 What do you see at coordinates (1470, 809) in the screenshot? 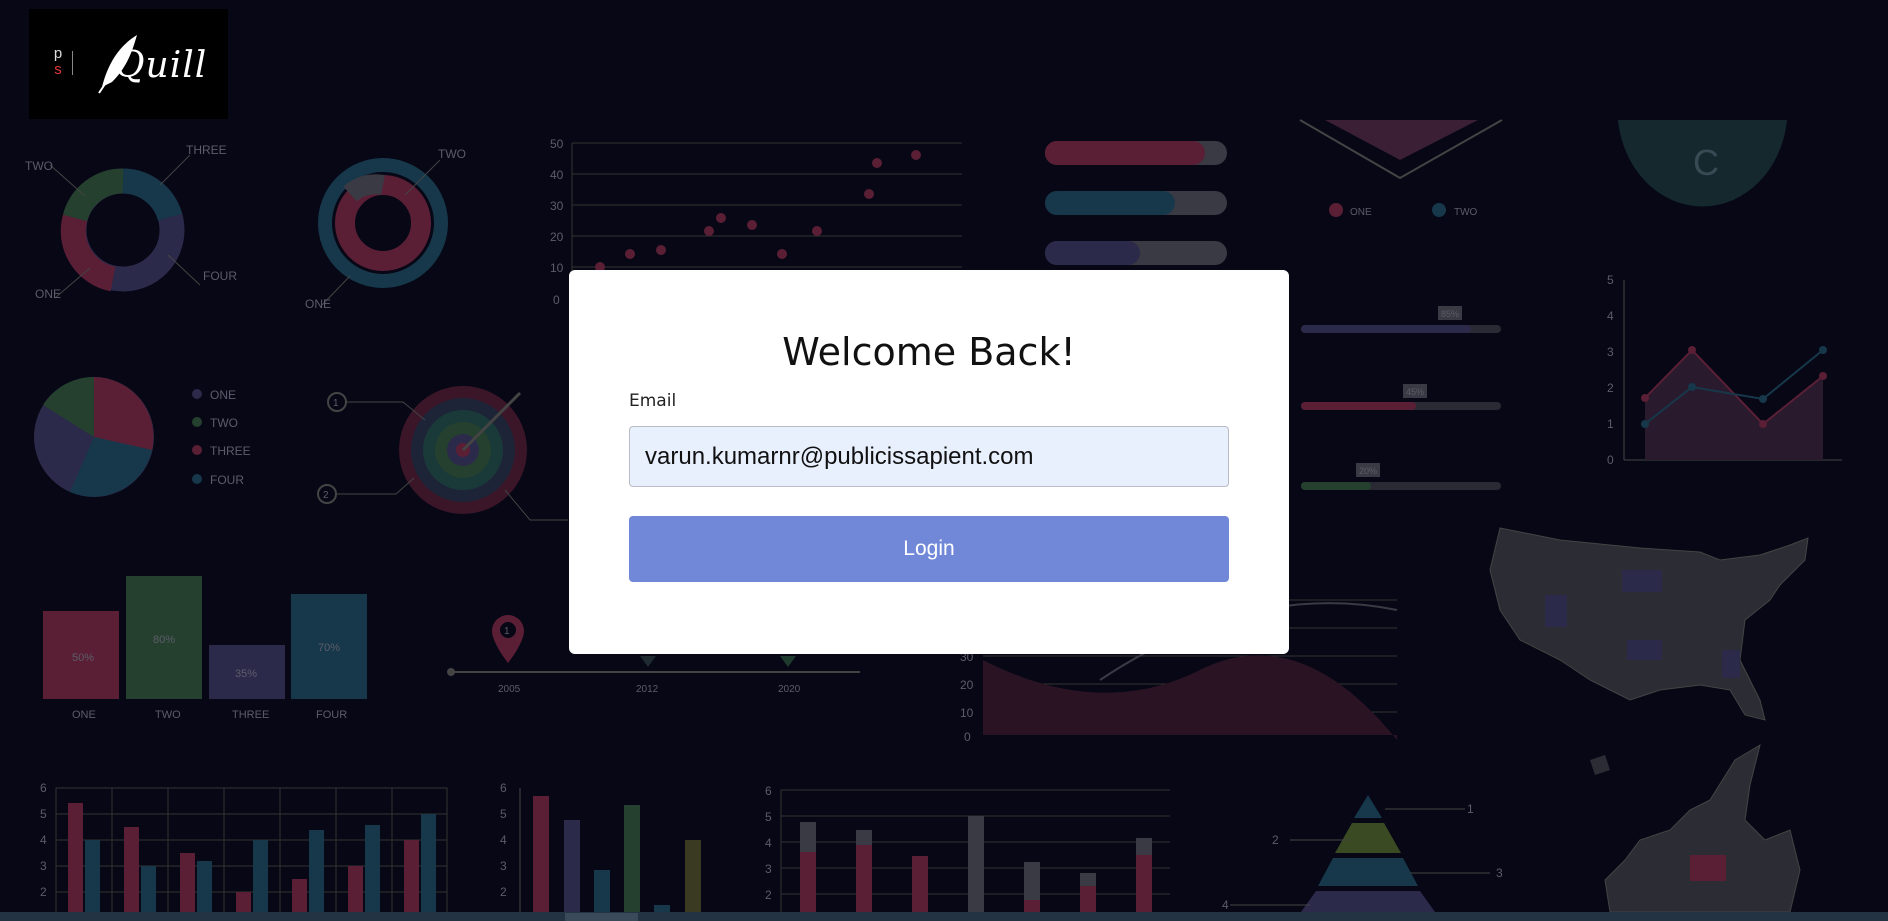
I see `pyramid-label: 1` at bounding box center [1470, 809].